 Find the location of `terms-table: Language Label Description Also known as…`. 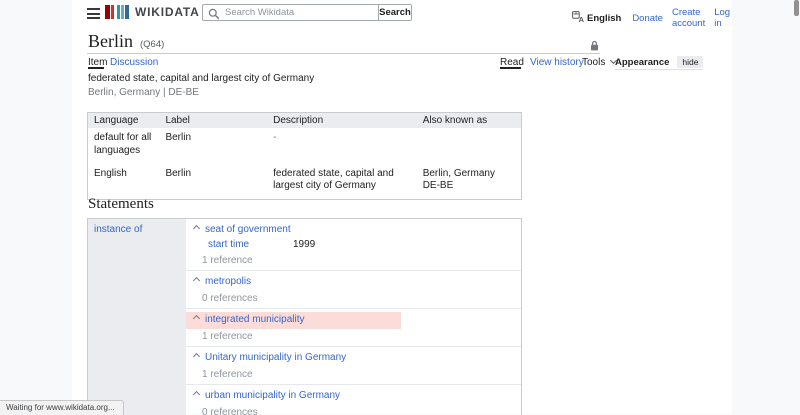

terms-table: Language Label Description Also known as… is located at coordinates (304, 156).